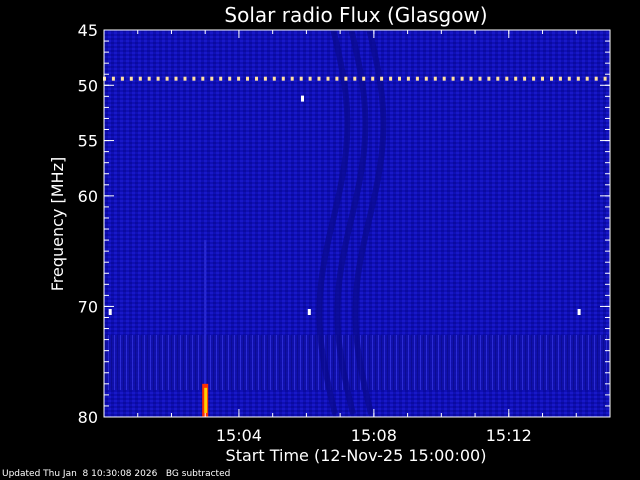 Image resolution: width=640 pixels, height=480 pixels. I want to click on y-tick-label: 45, so click(88, 30).